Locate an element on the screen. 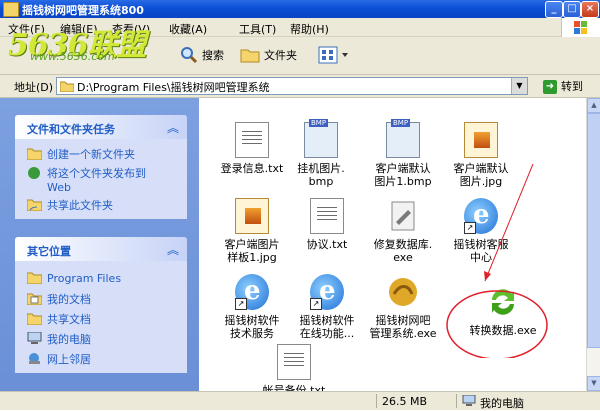 This screenshot has width=600, height=411. place-label: 我的电脑 is located at coordinates (69, 339).